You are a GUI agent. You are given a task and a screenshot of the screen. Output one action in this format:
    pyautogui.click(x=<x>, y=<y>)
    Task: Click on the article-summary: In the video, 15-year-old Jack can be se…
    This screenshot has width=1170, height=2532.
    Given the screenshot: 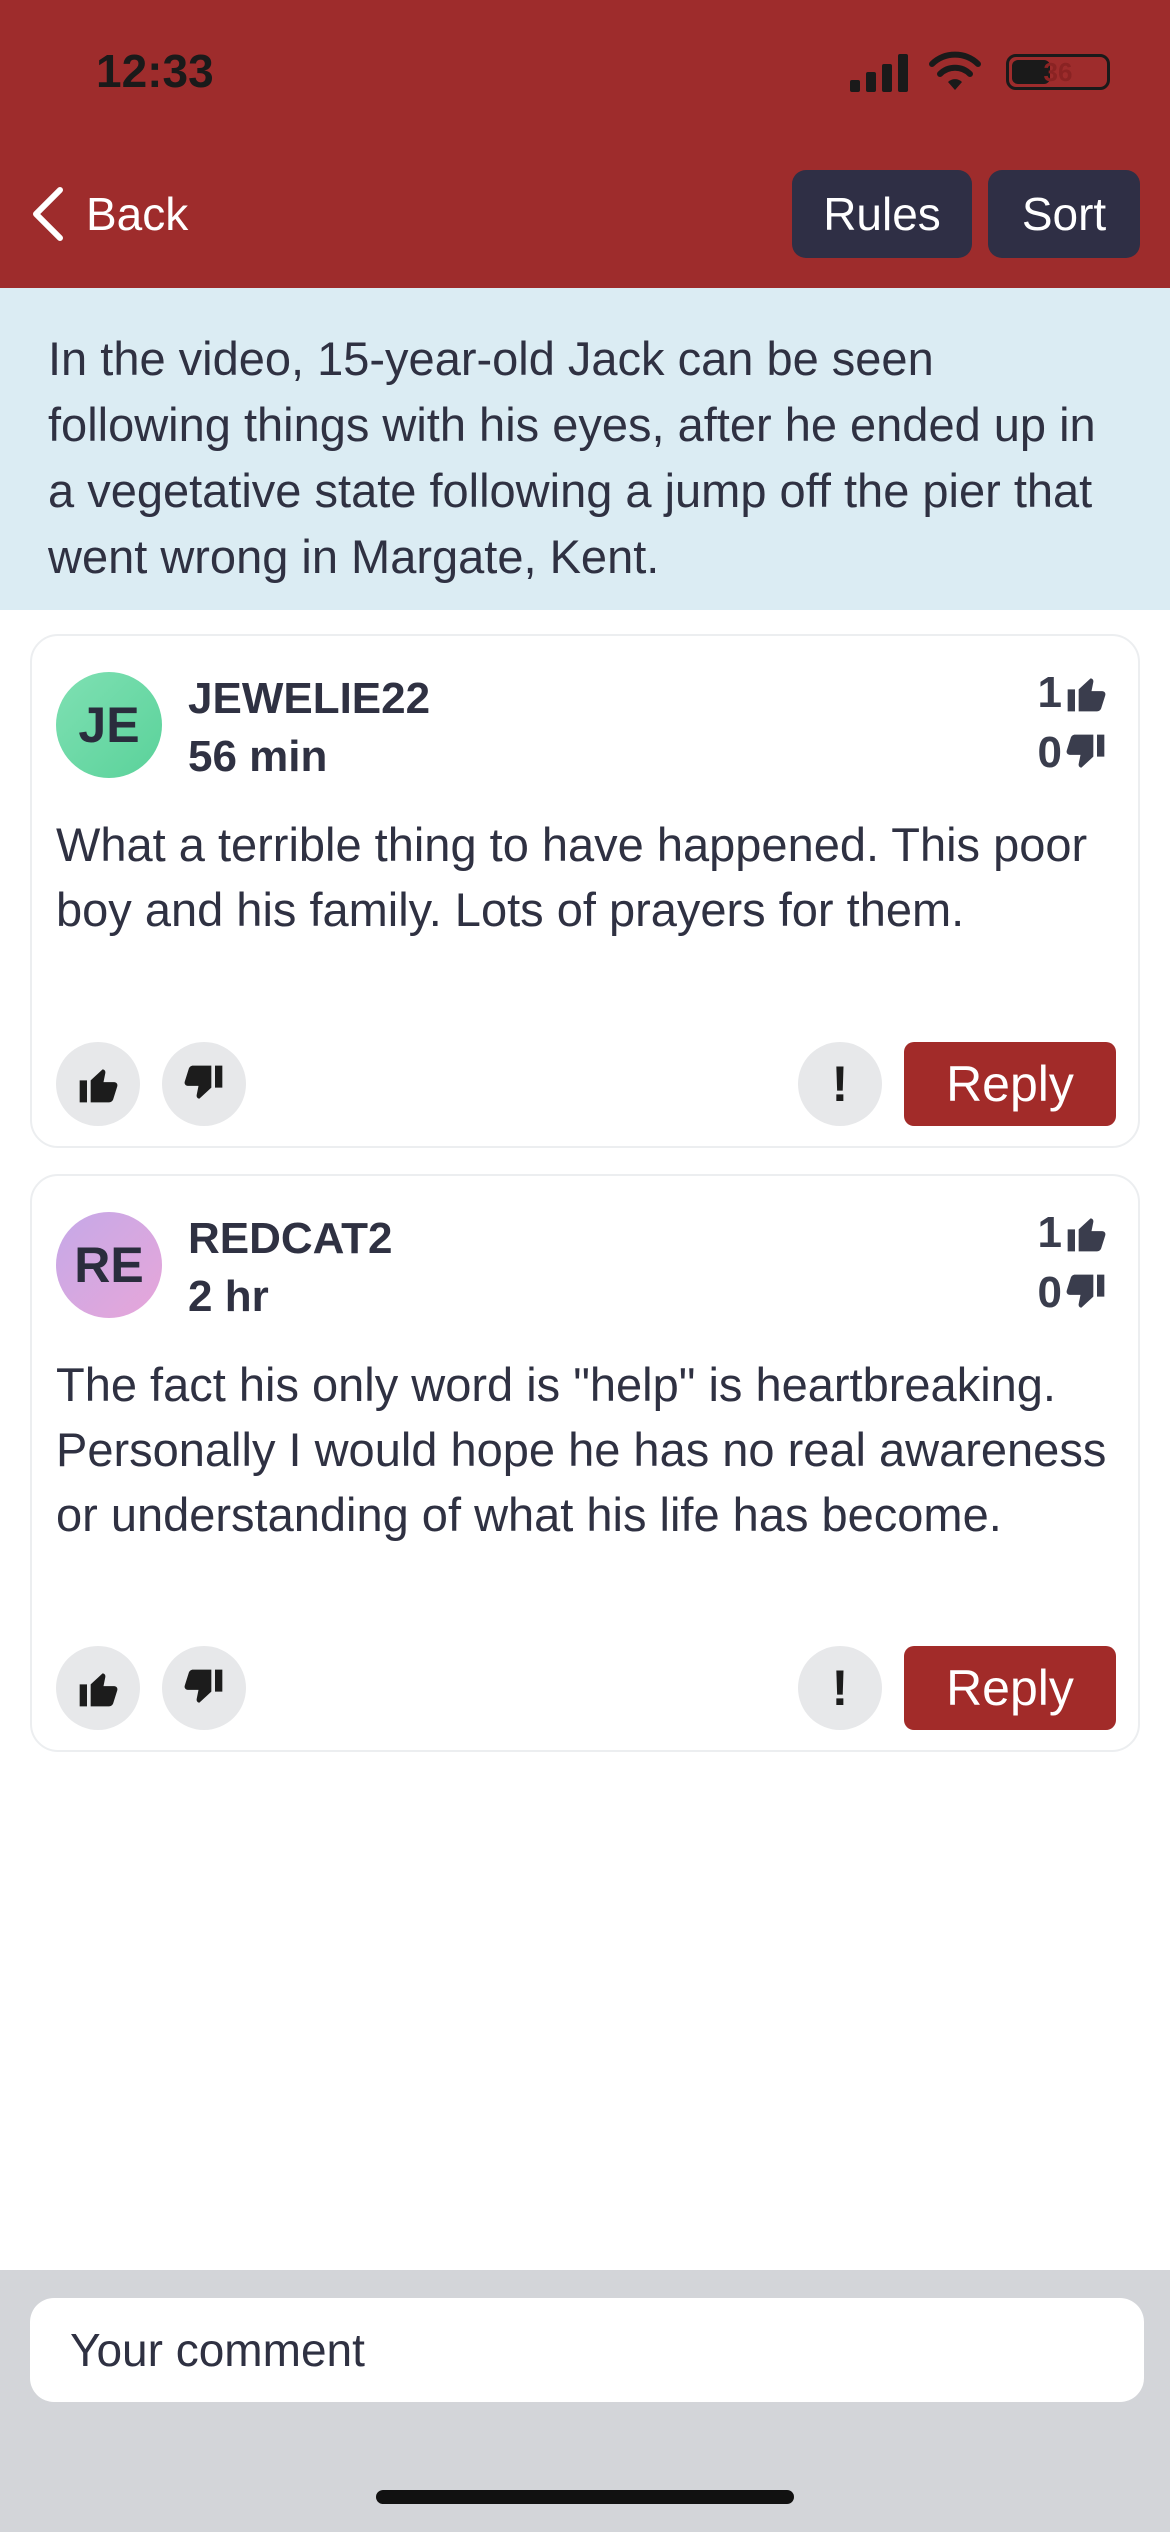 What is the action you would take?
    pyautogui.click(x=585, y=449)
    